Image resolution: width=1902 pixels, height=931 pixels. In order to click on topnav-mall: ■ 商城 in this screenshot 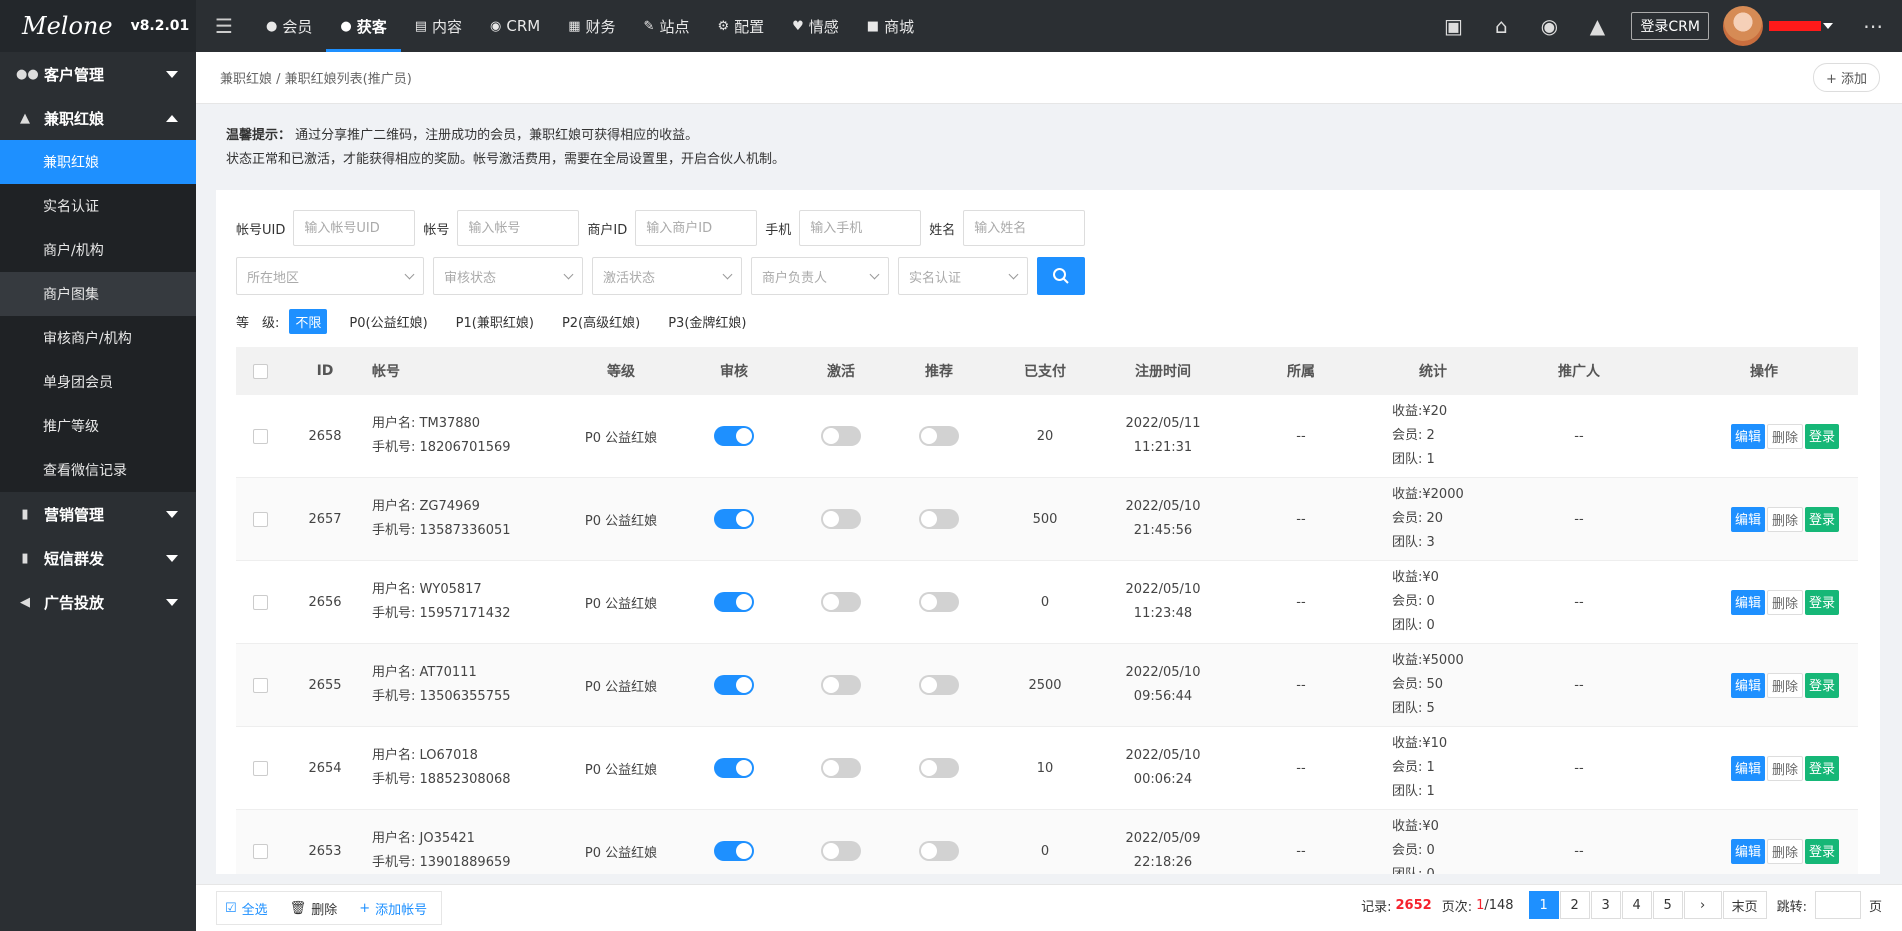, I will do `click(890, 26)`.